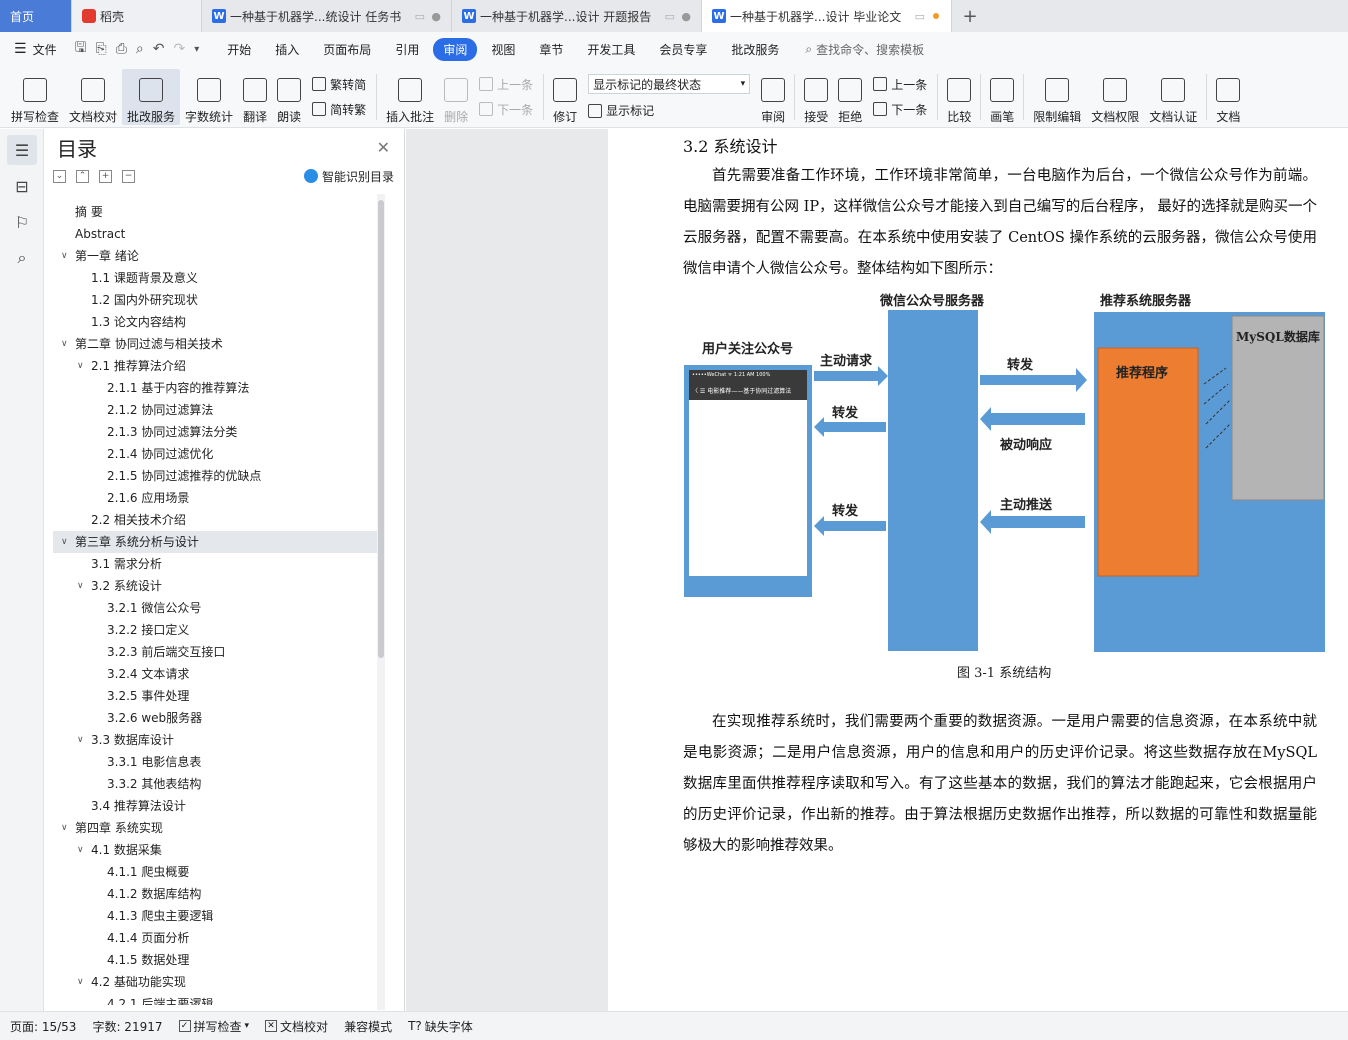 Image resolution: width=1348 pixels, height=1040 pixels. I want to click on spell-check-button: 拼写检查, so click(35, 97).